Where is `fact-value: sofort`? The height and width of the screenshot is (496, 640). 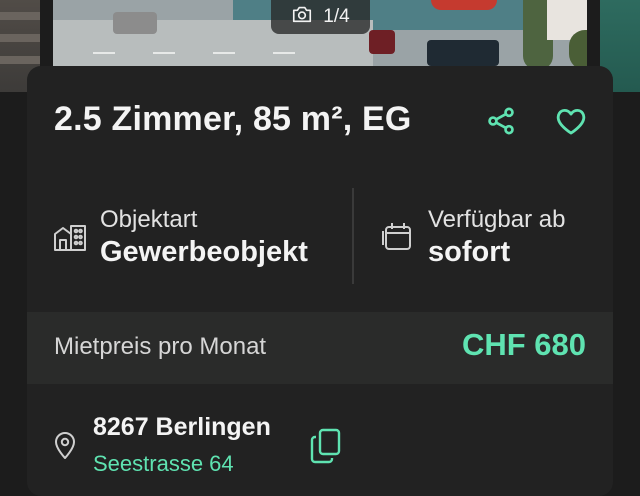 fact-value: sofort is located at coordinates (469, 252).